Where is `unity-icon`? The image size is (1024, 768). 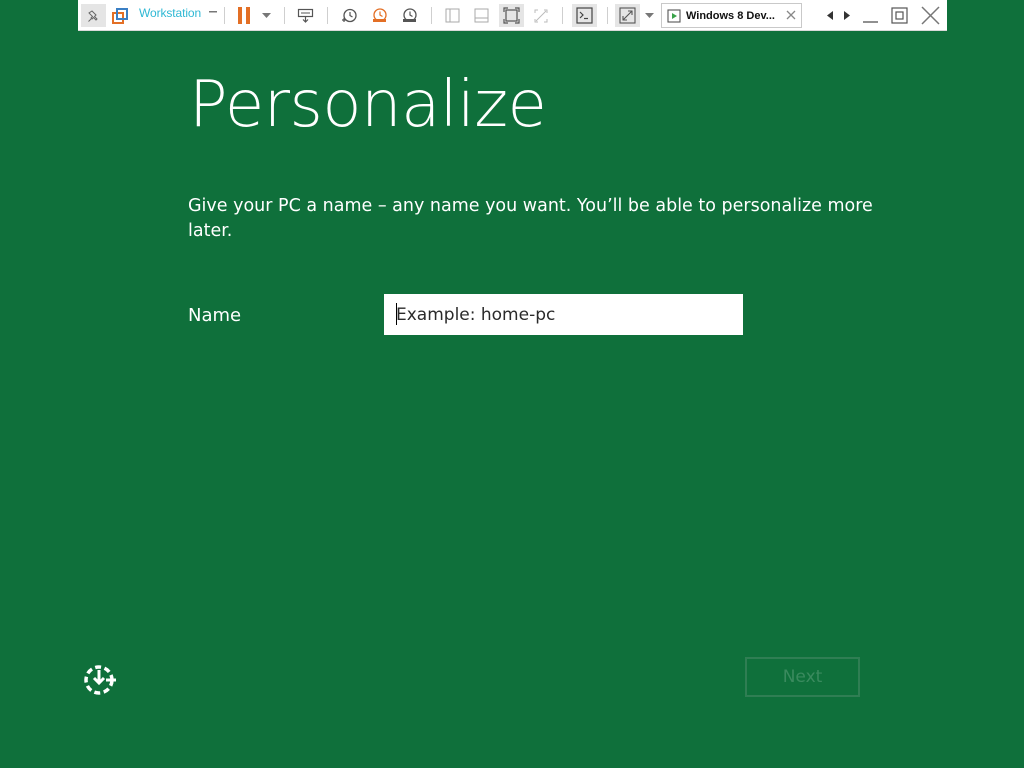 unity-icon is located at coordinates (541, 15).